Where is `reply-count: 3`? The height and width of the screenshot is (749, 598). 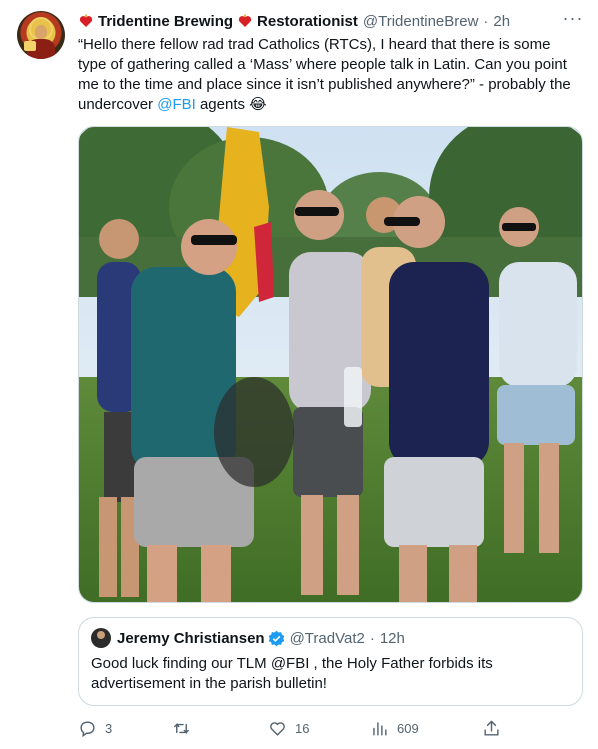 reply-count: 3 is located at coordinates (109, 728).